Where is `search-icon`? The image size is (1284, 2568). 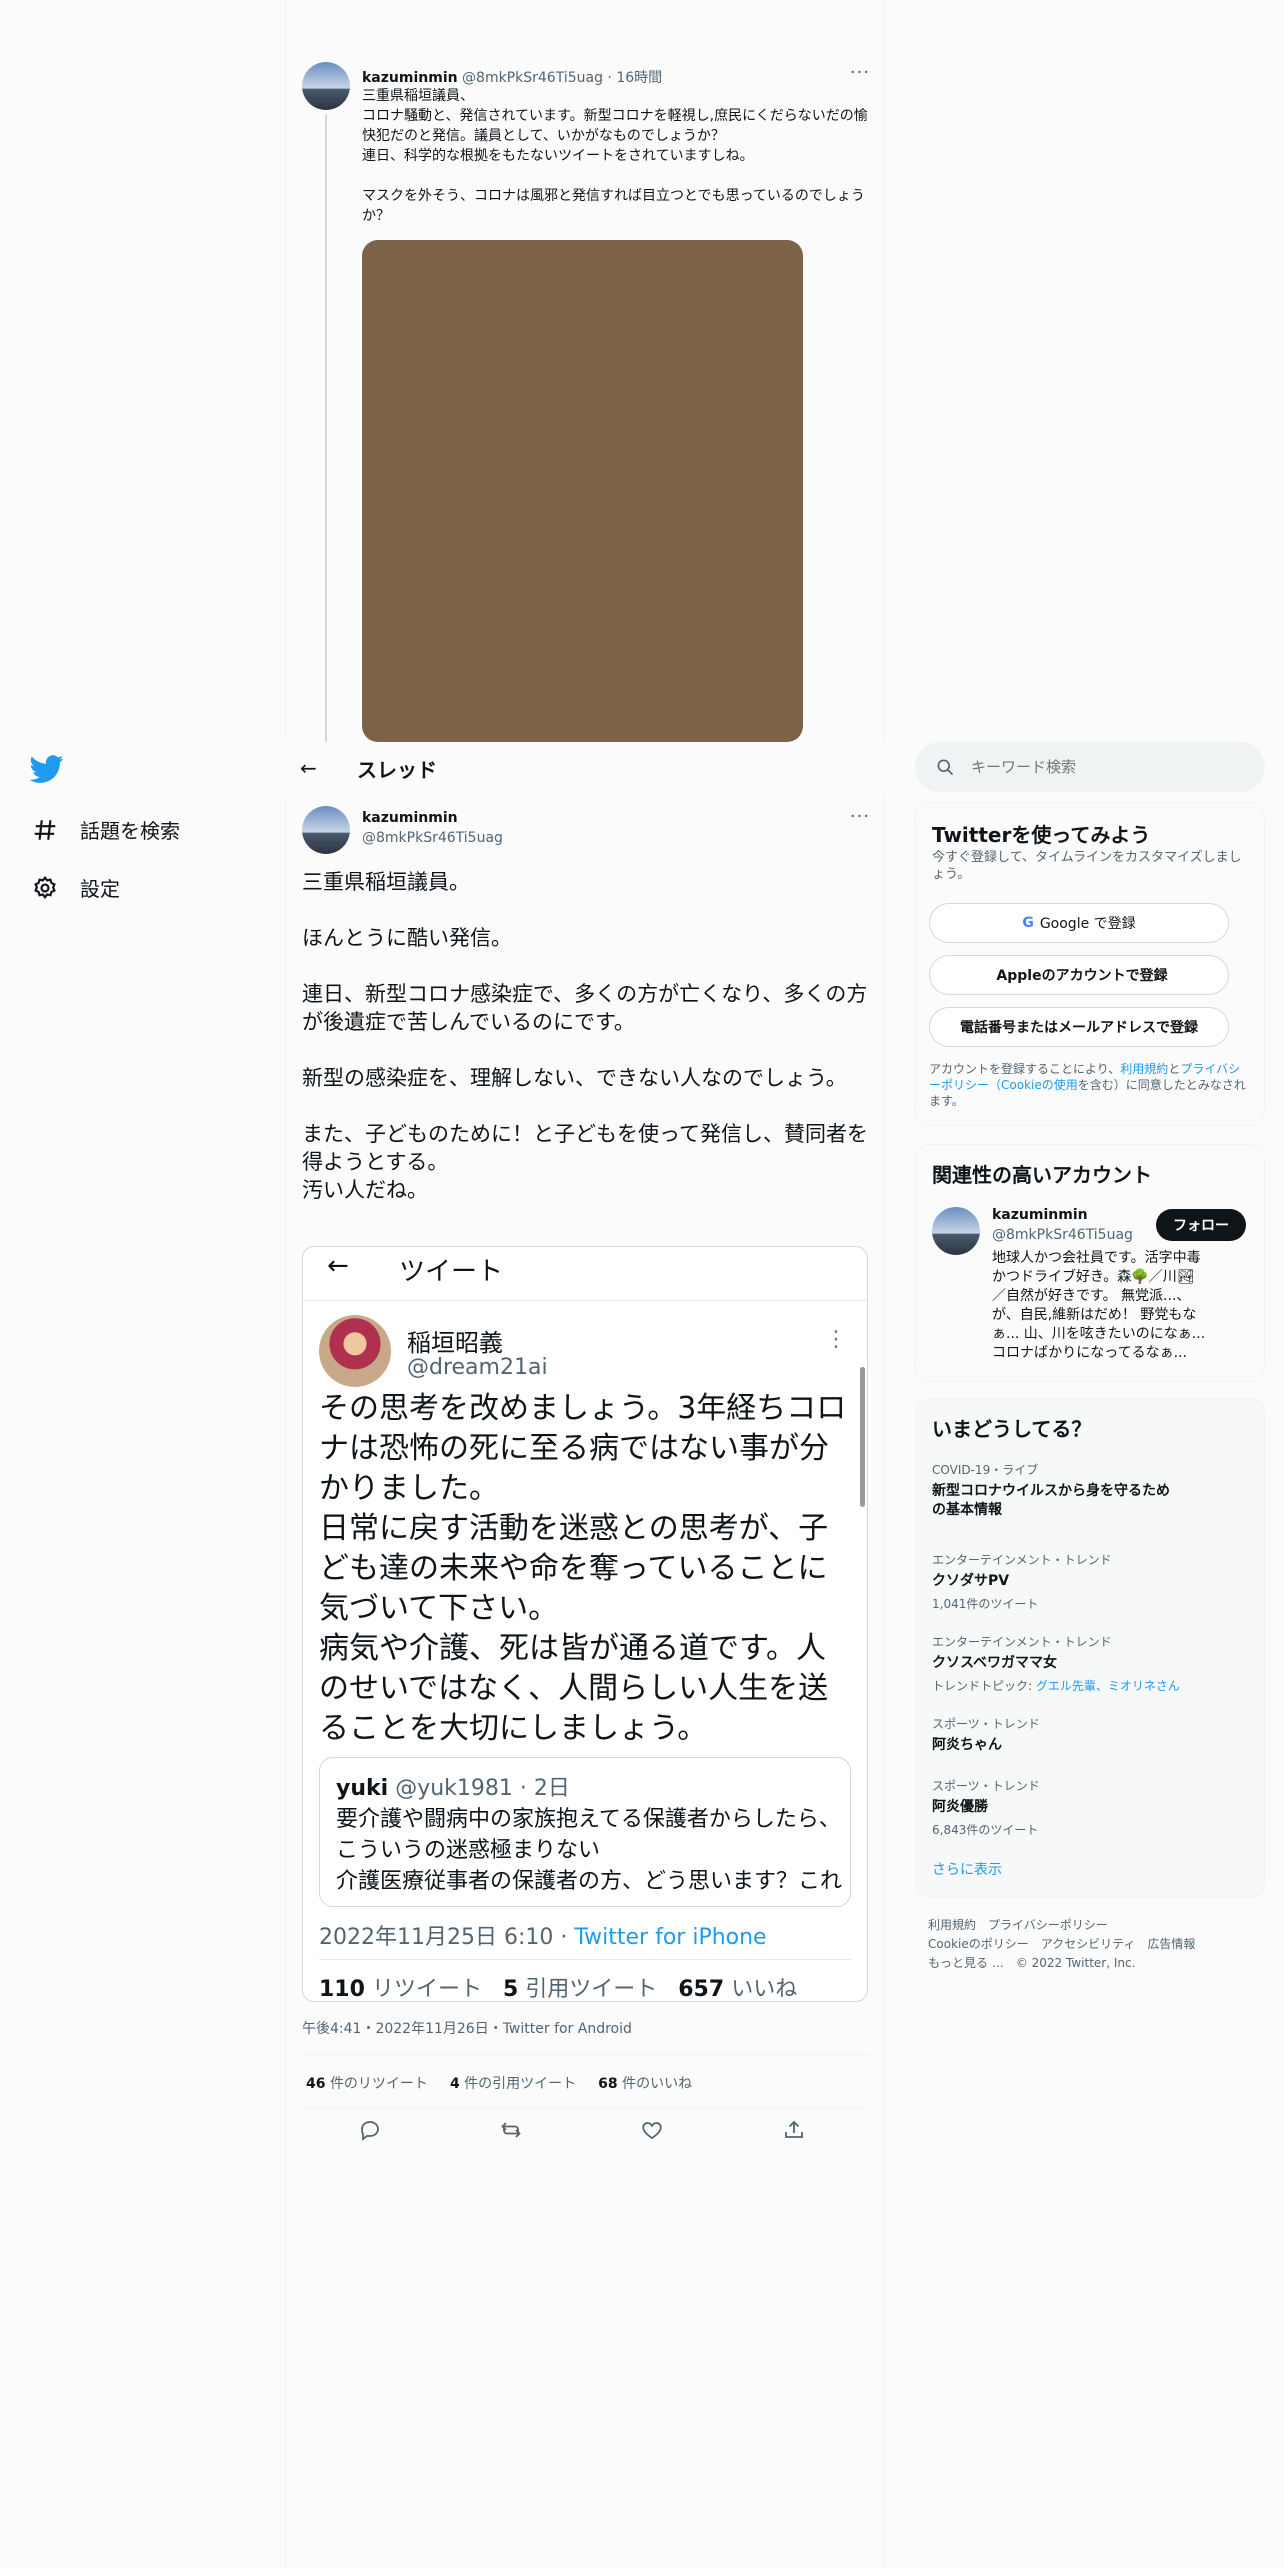 search-icon is located at coordinates (945, 767).